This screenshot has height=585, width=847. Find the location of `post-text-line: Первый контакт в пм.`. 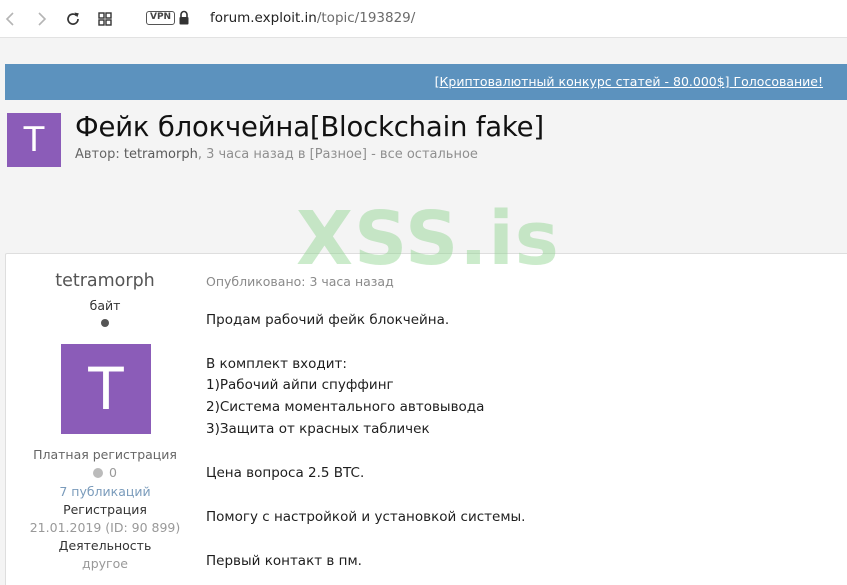

post-text-line: Первый контакт в пм. is located at coordinates (284, 561).